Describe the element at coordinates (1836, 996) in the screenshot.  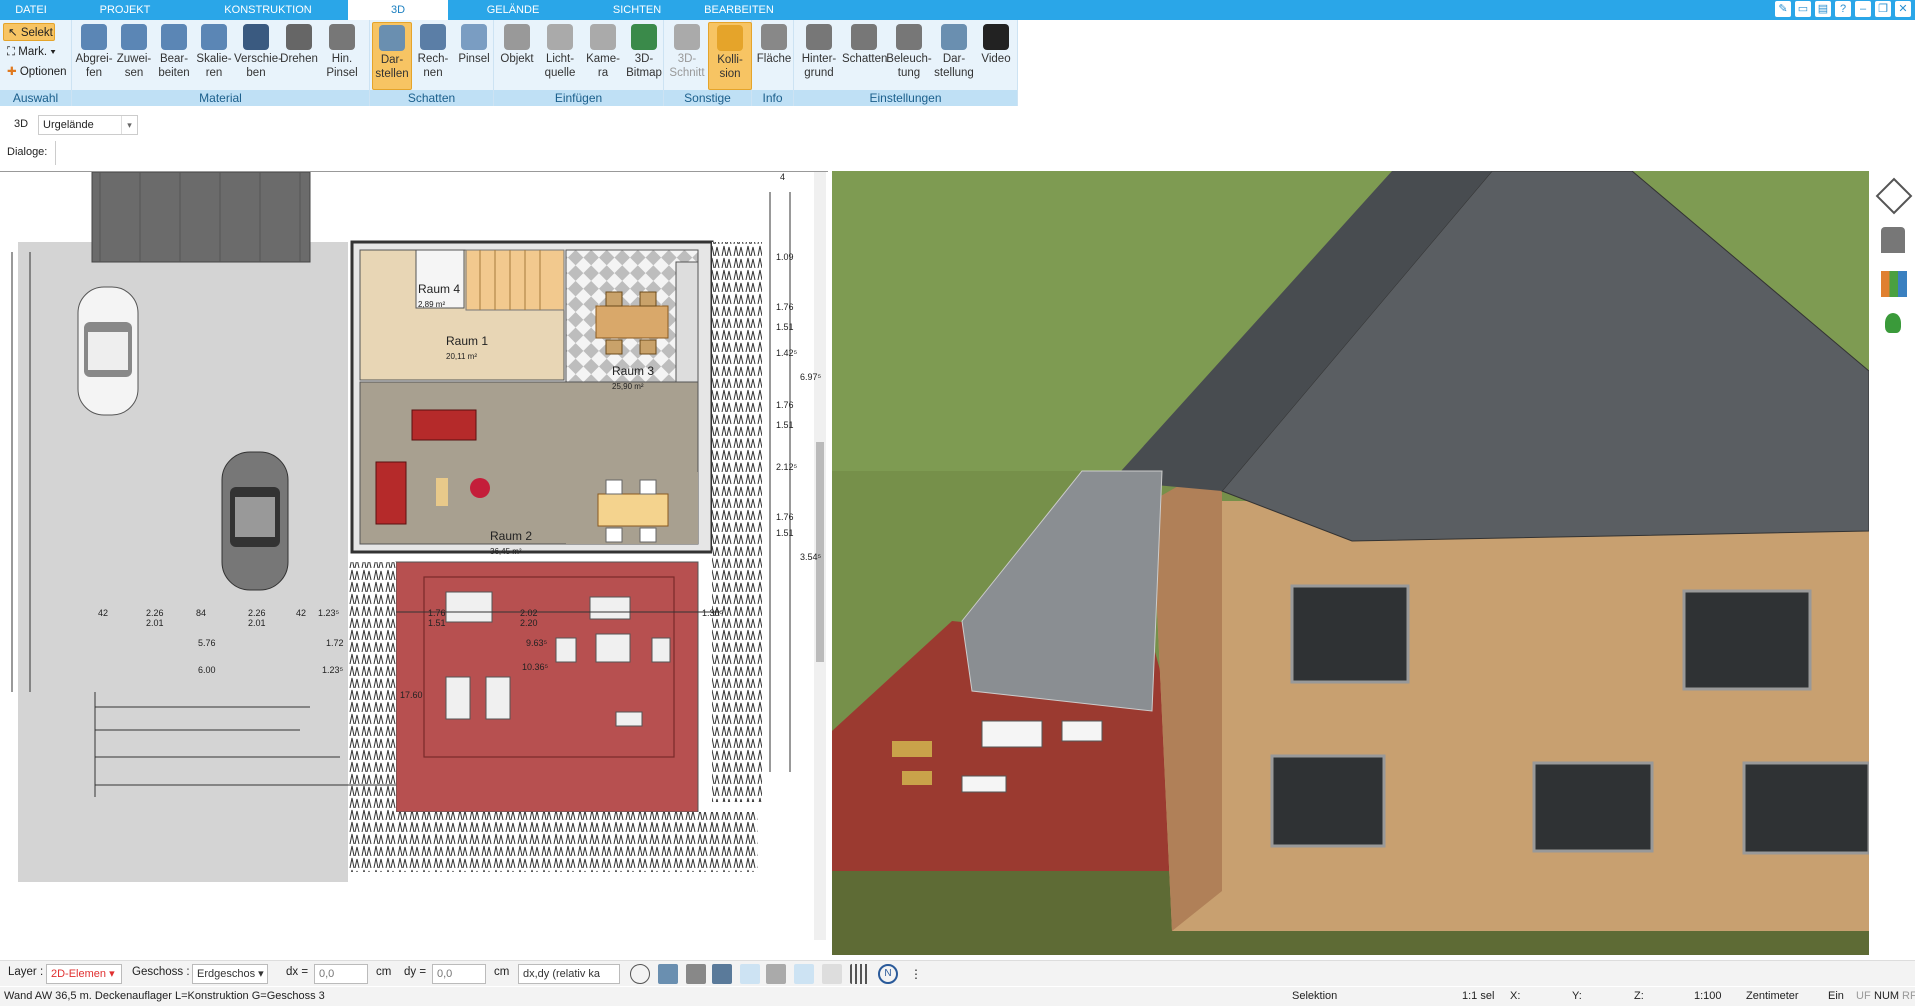
I see `status-ein: Ein` at that location.